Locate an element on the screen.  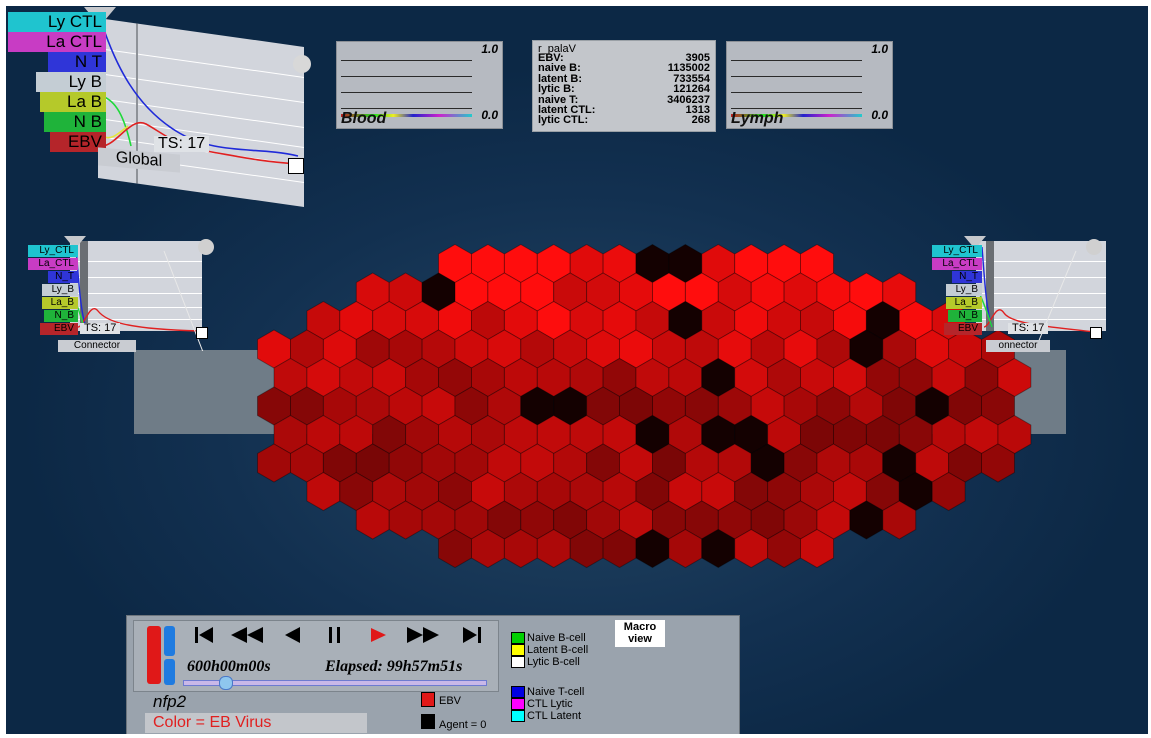
cell-legend-label: Naive B-cell is located at coordinates (556, 638).